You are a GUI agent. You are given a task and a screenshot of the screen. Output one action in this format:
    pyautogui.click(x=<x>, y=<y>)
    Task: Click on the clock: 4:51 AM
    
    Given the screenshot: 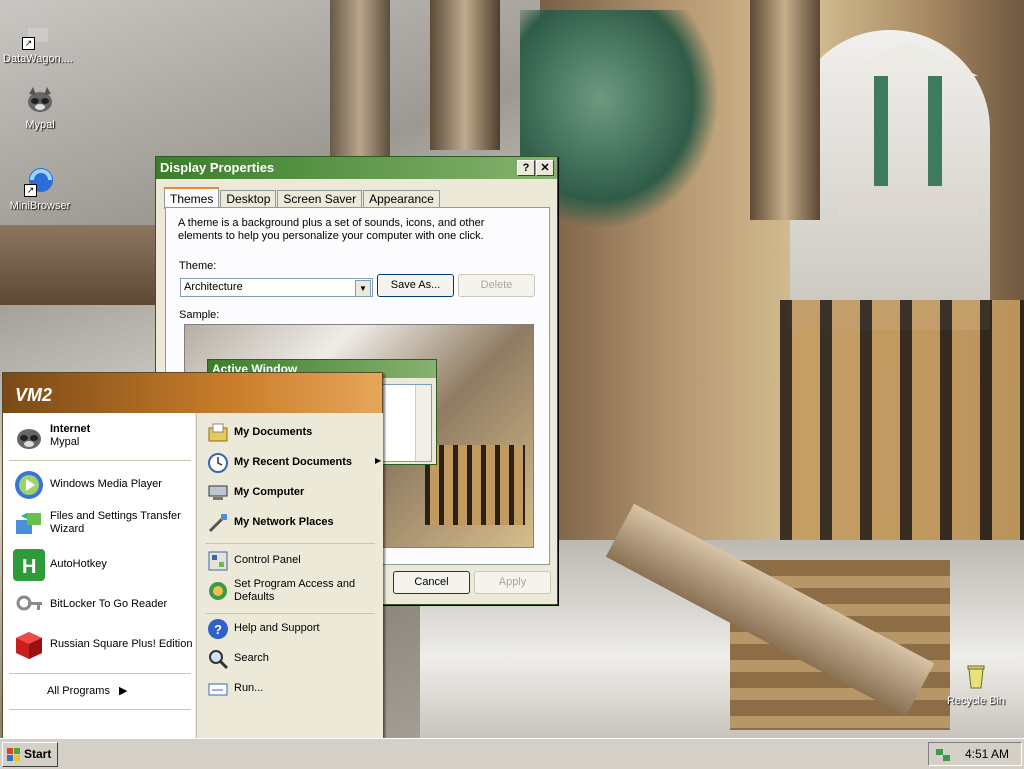 What is the action you would take?
    pyautogui.click(x=987, y=754)
    